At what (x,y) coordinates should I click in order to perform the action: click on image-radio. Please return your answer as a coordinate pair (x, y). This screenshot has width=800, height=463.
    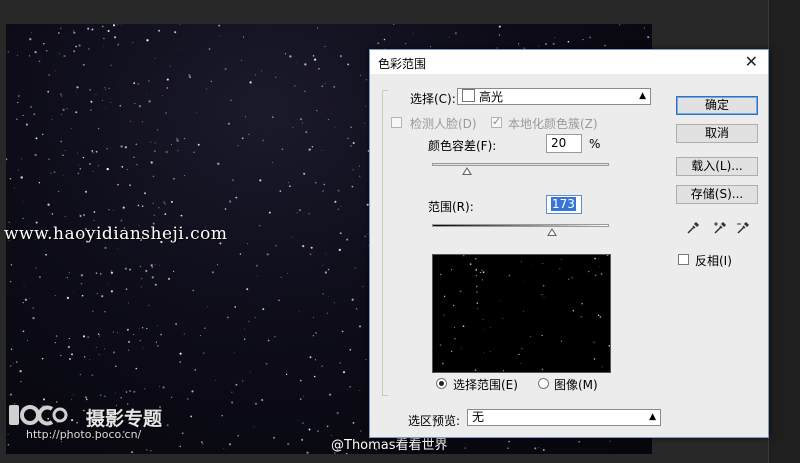
    Looking at the image, I should click on (543, 383).